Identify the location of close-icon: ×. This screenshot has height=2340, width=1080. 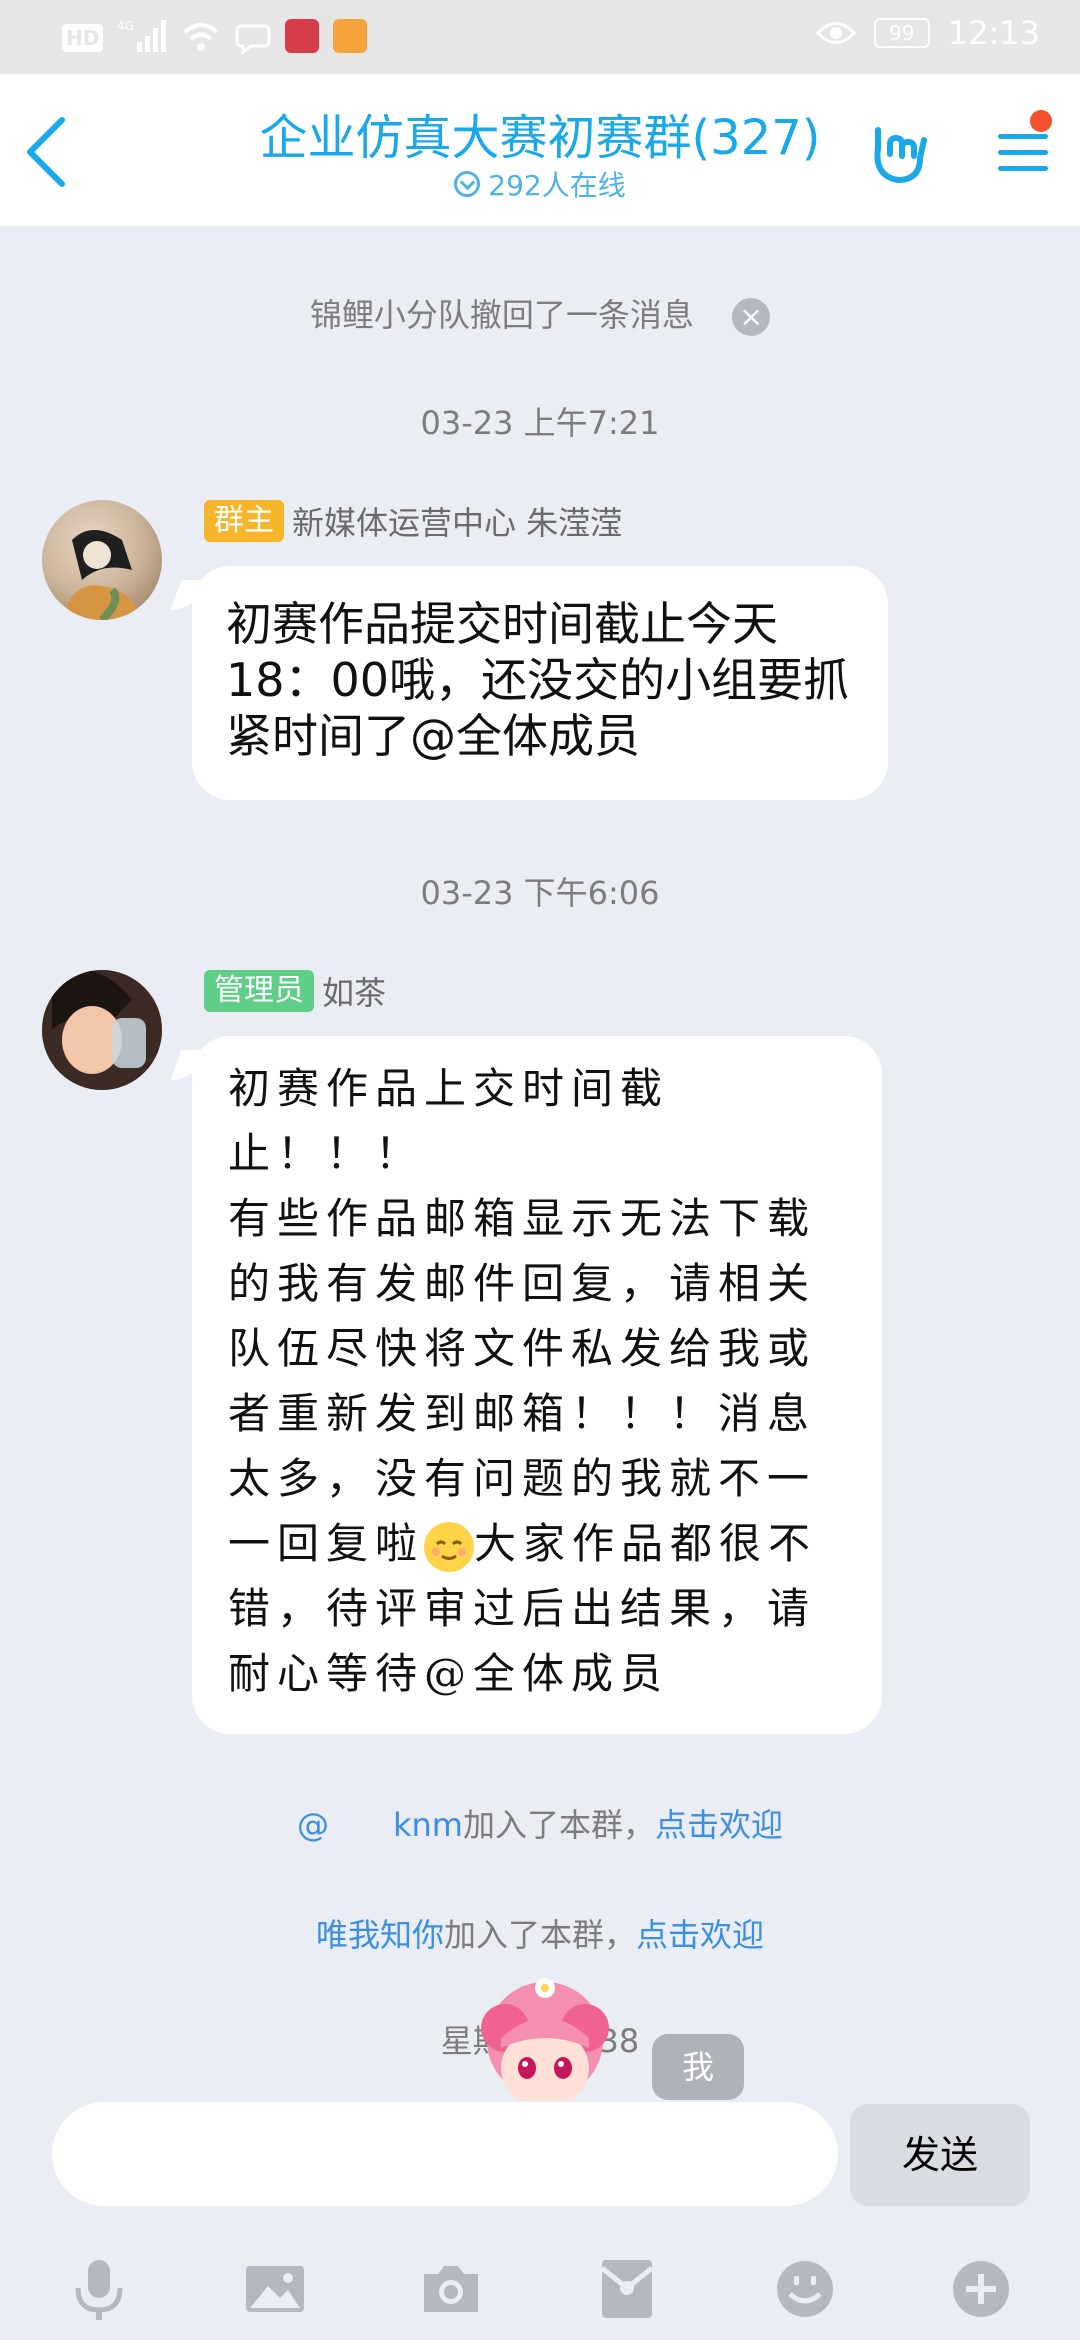
(751, 317).